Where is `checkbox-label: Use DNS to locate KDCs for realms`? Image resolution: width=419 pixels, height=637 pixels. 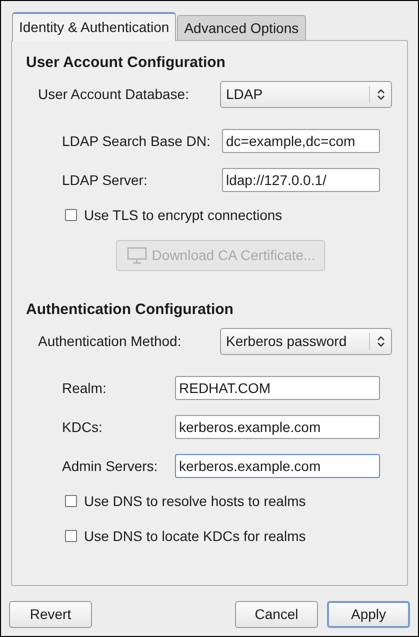 checkbox-label: Use DNS to locate KDCs for realms is located at coordinates (195, 536).